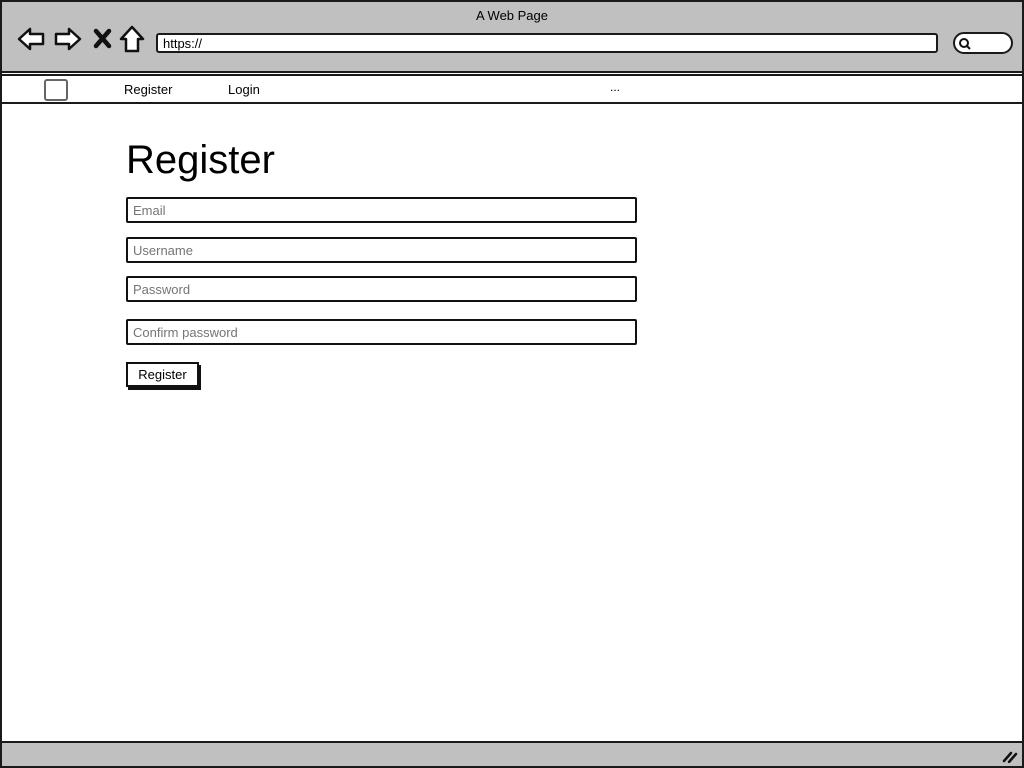 The width and height of the screenshot is (1024, 768). What do you see at coordinates (983, 43) in the screenshot?
I see `browser-search-box` at bounding box center [983, 43].